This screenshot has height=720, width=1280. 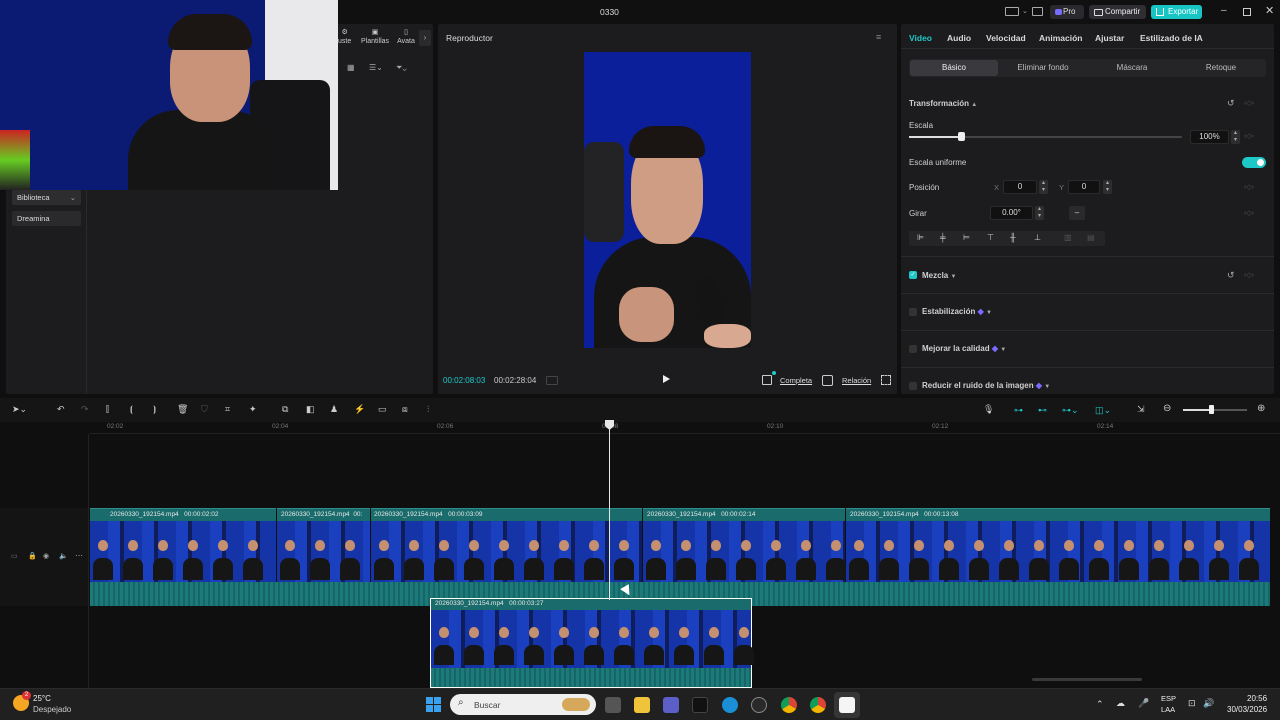 What do you see at coordinates (1224, 10) in the screenshot?
I see `minimize-icon: –` at bounding box center [1224, 10].